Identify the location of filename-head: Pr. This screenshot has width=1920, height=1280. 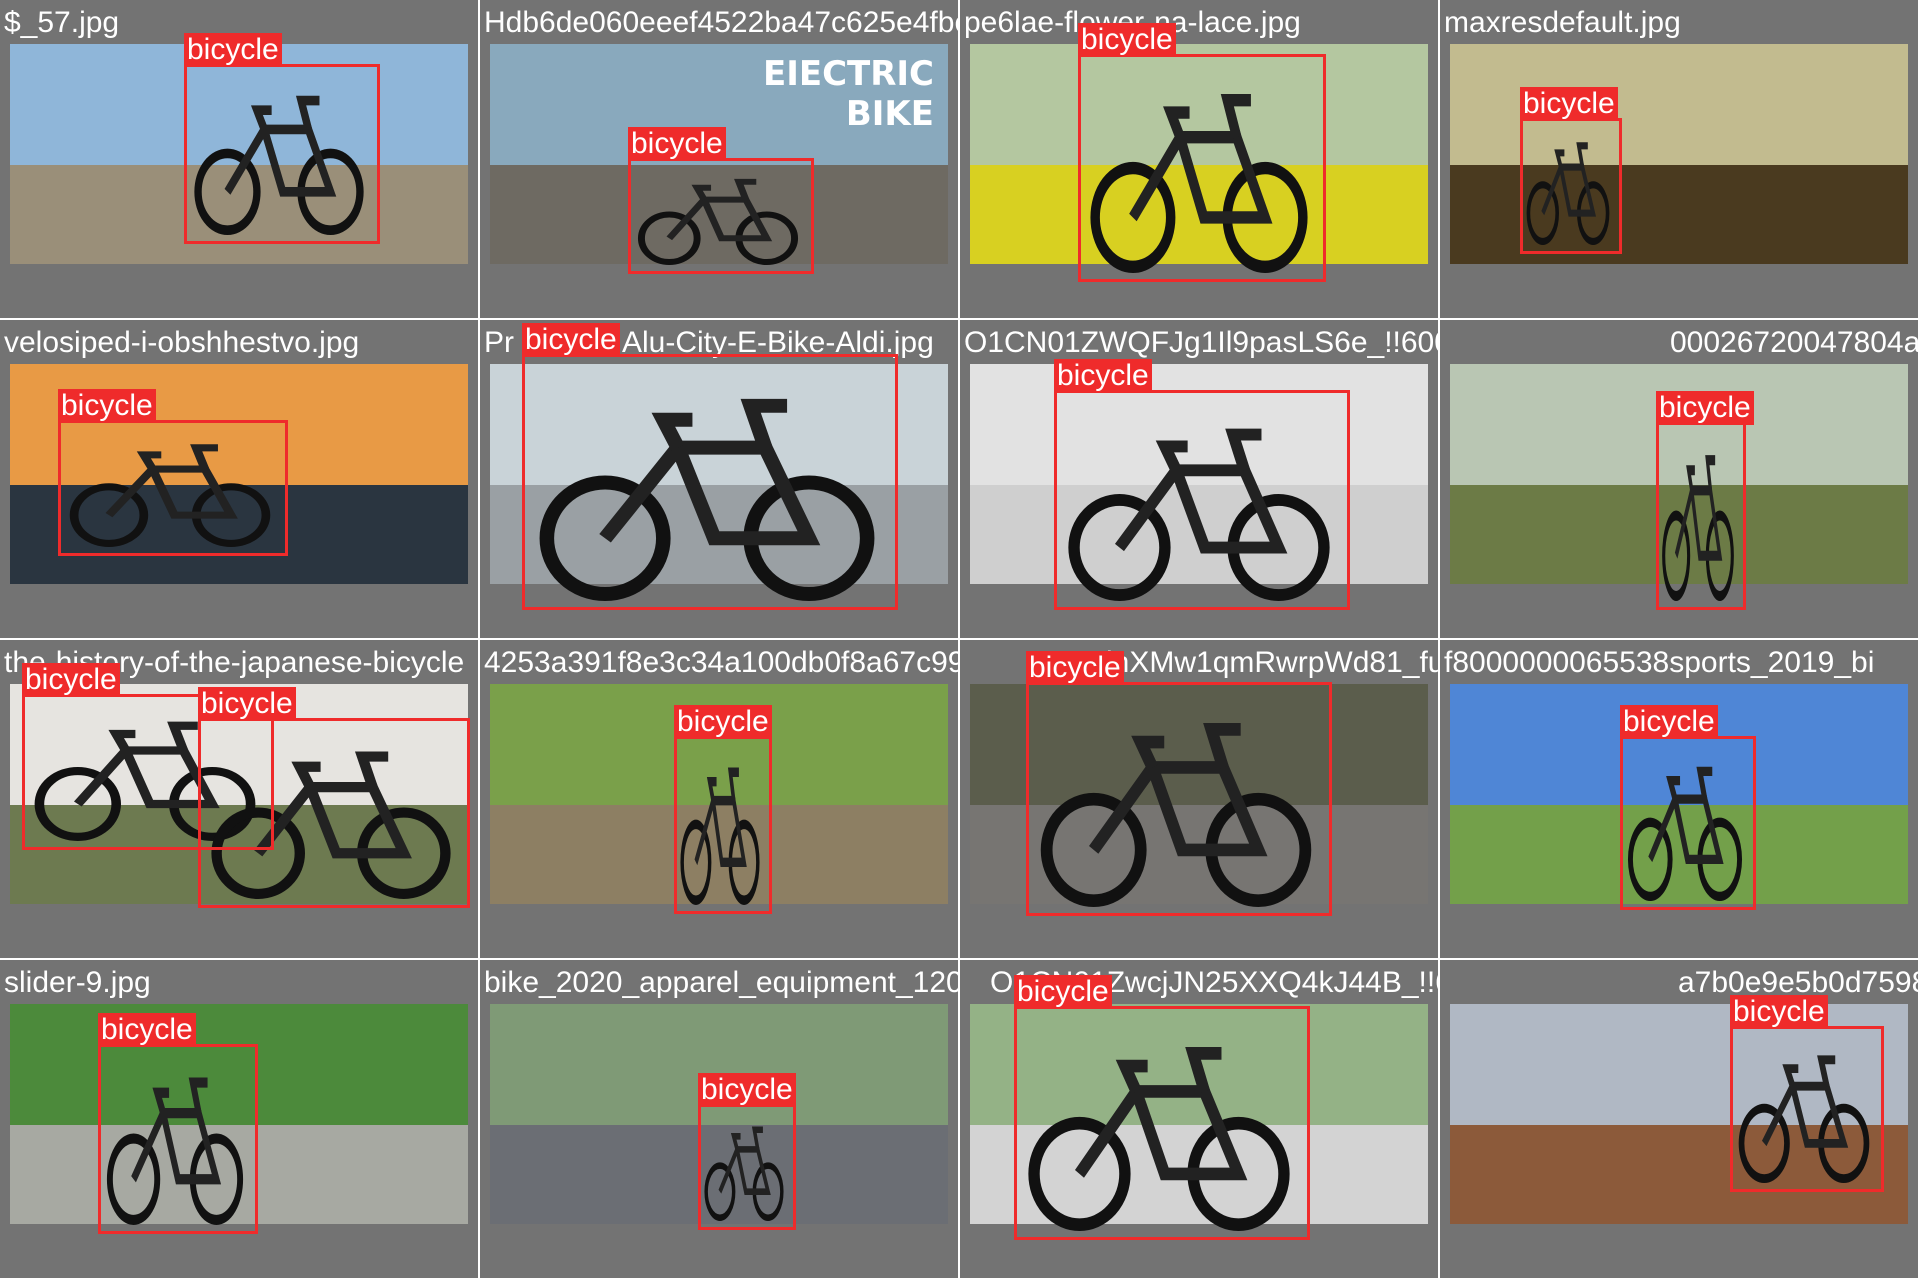
(499, 342).